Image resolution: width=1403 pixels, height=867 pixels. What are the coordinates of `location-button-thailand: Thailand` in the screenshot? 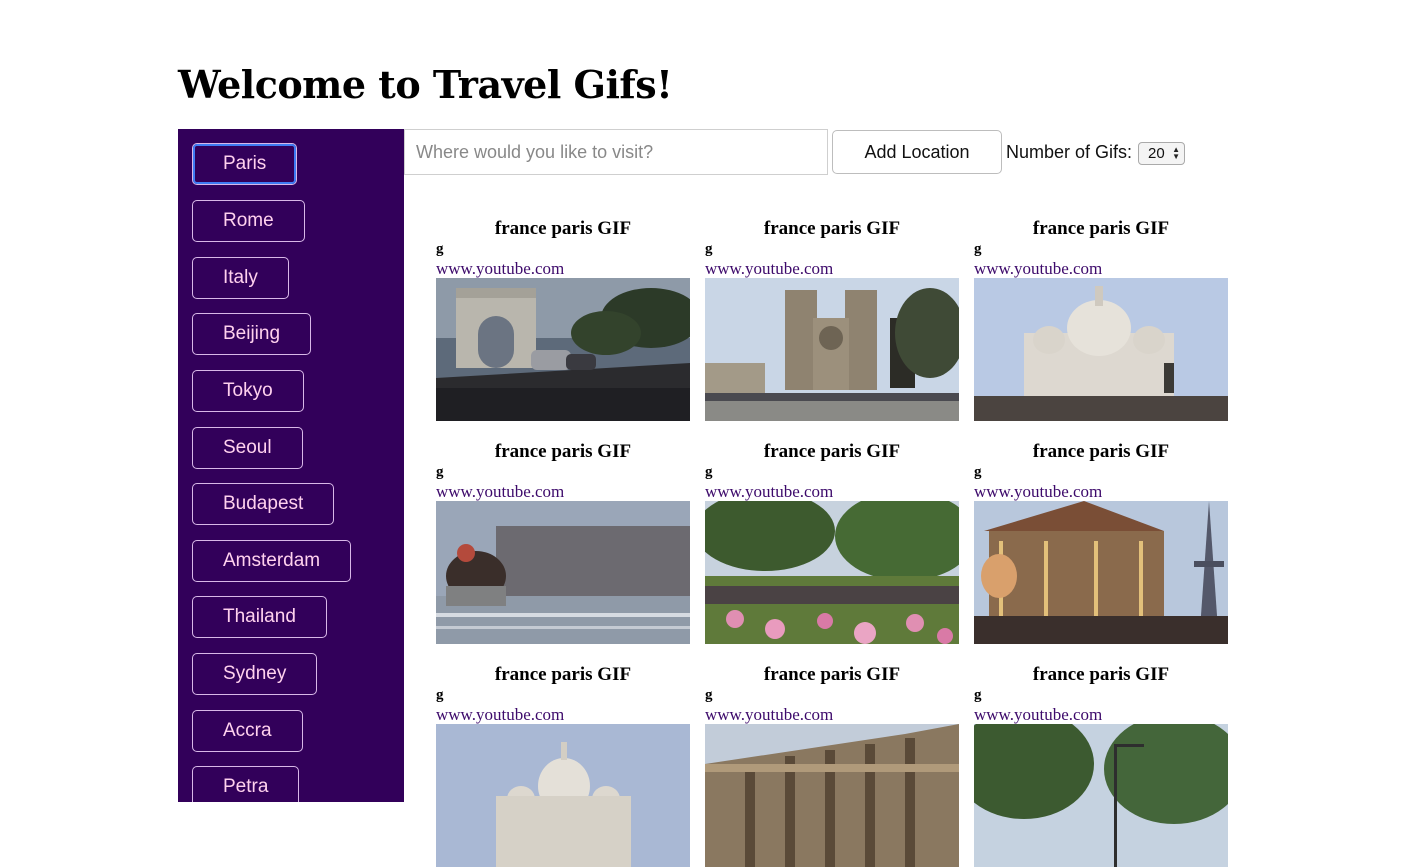 It's located at (259, 617).